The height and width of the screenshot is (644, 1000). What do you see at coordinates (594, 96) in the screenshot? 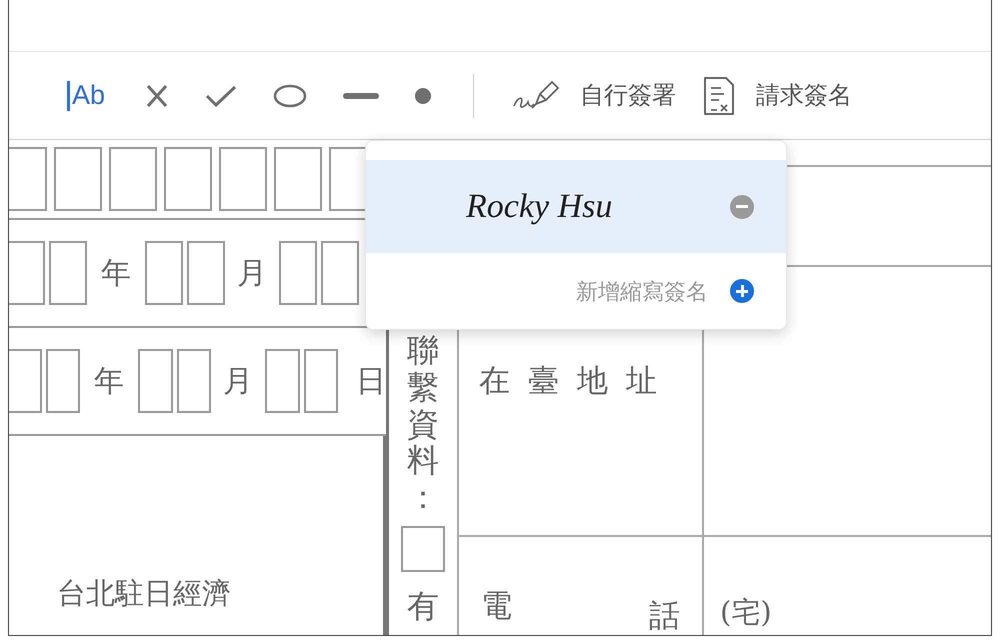
I see `fill-and-sign-button: 自行簽署` at bounding box center [594, 96].